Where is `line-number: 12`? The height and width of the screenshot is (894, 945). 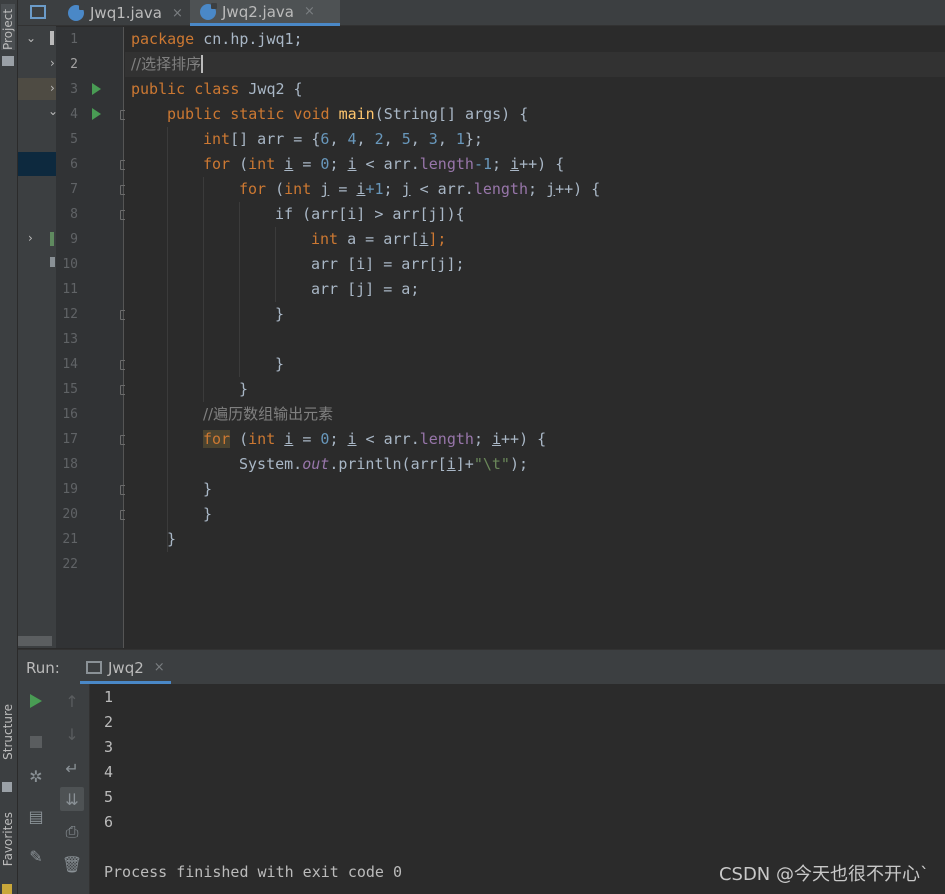
line-number: 12 is located at coordinates (70, 314).